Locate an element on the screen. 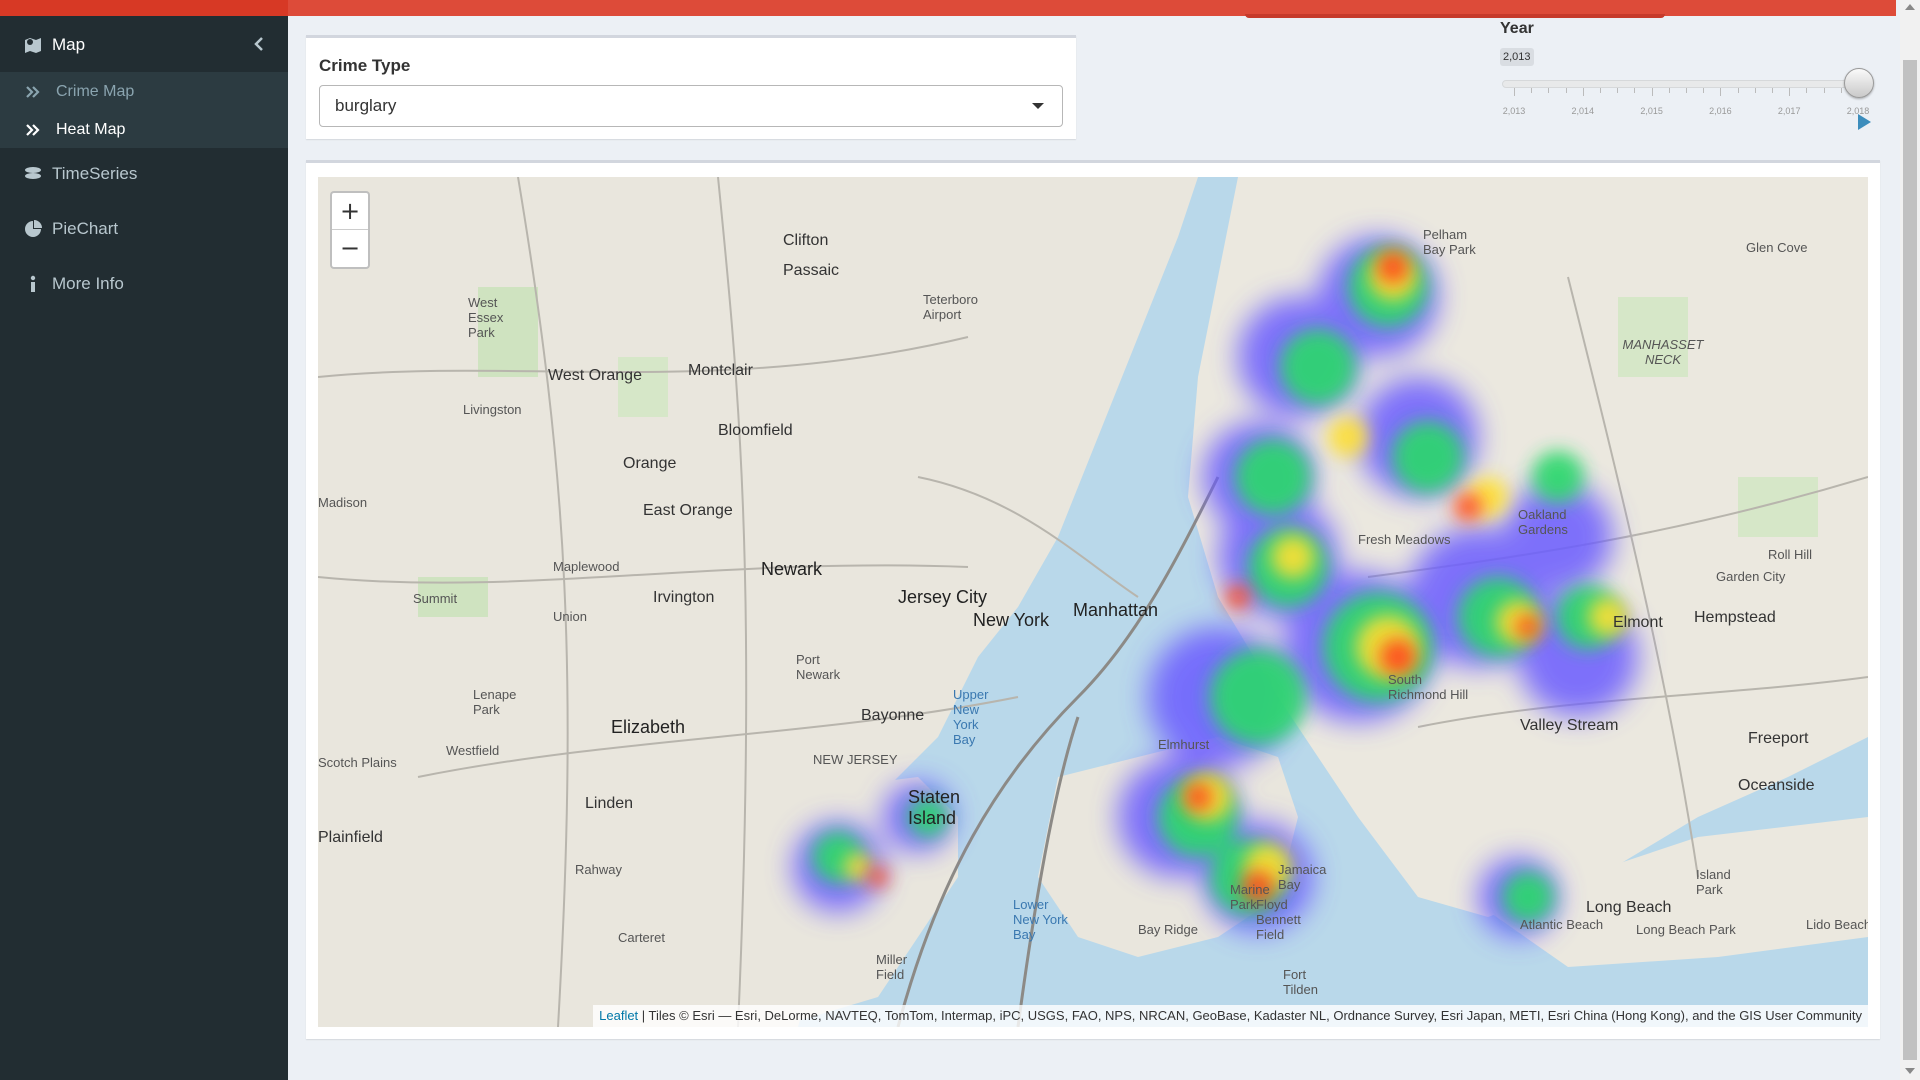 The width and height of the screenshot is (1920, 1080). year-slider-handle is located at coordinates (1859, 83).